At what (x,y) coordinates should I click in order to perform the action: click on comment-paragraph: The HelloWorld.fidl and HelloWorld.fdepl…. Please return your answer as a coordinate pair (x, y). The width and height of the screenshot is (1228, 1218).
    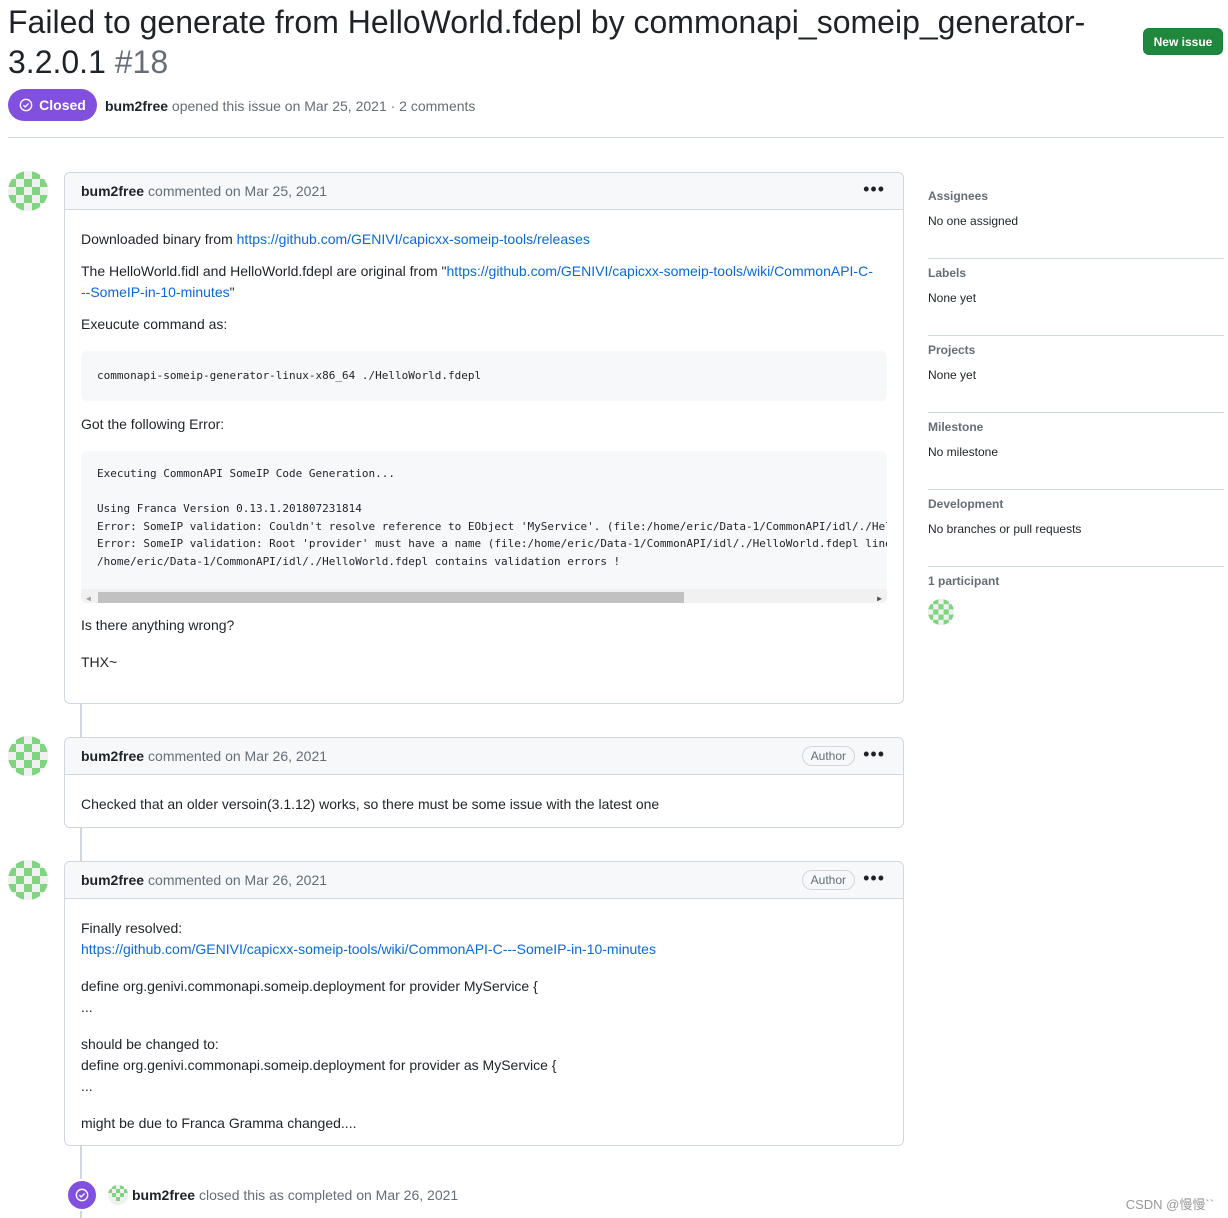
    Looking at the image, I should click on (484, 282).